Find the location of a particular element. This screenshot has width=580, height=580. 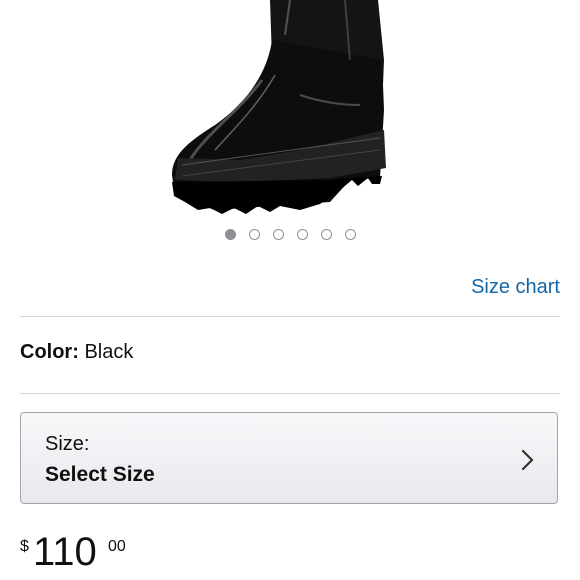

price-whole: 110 is located at coordinates (65, 552).